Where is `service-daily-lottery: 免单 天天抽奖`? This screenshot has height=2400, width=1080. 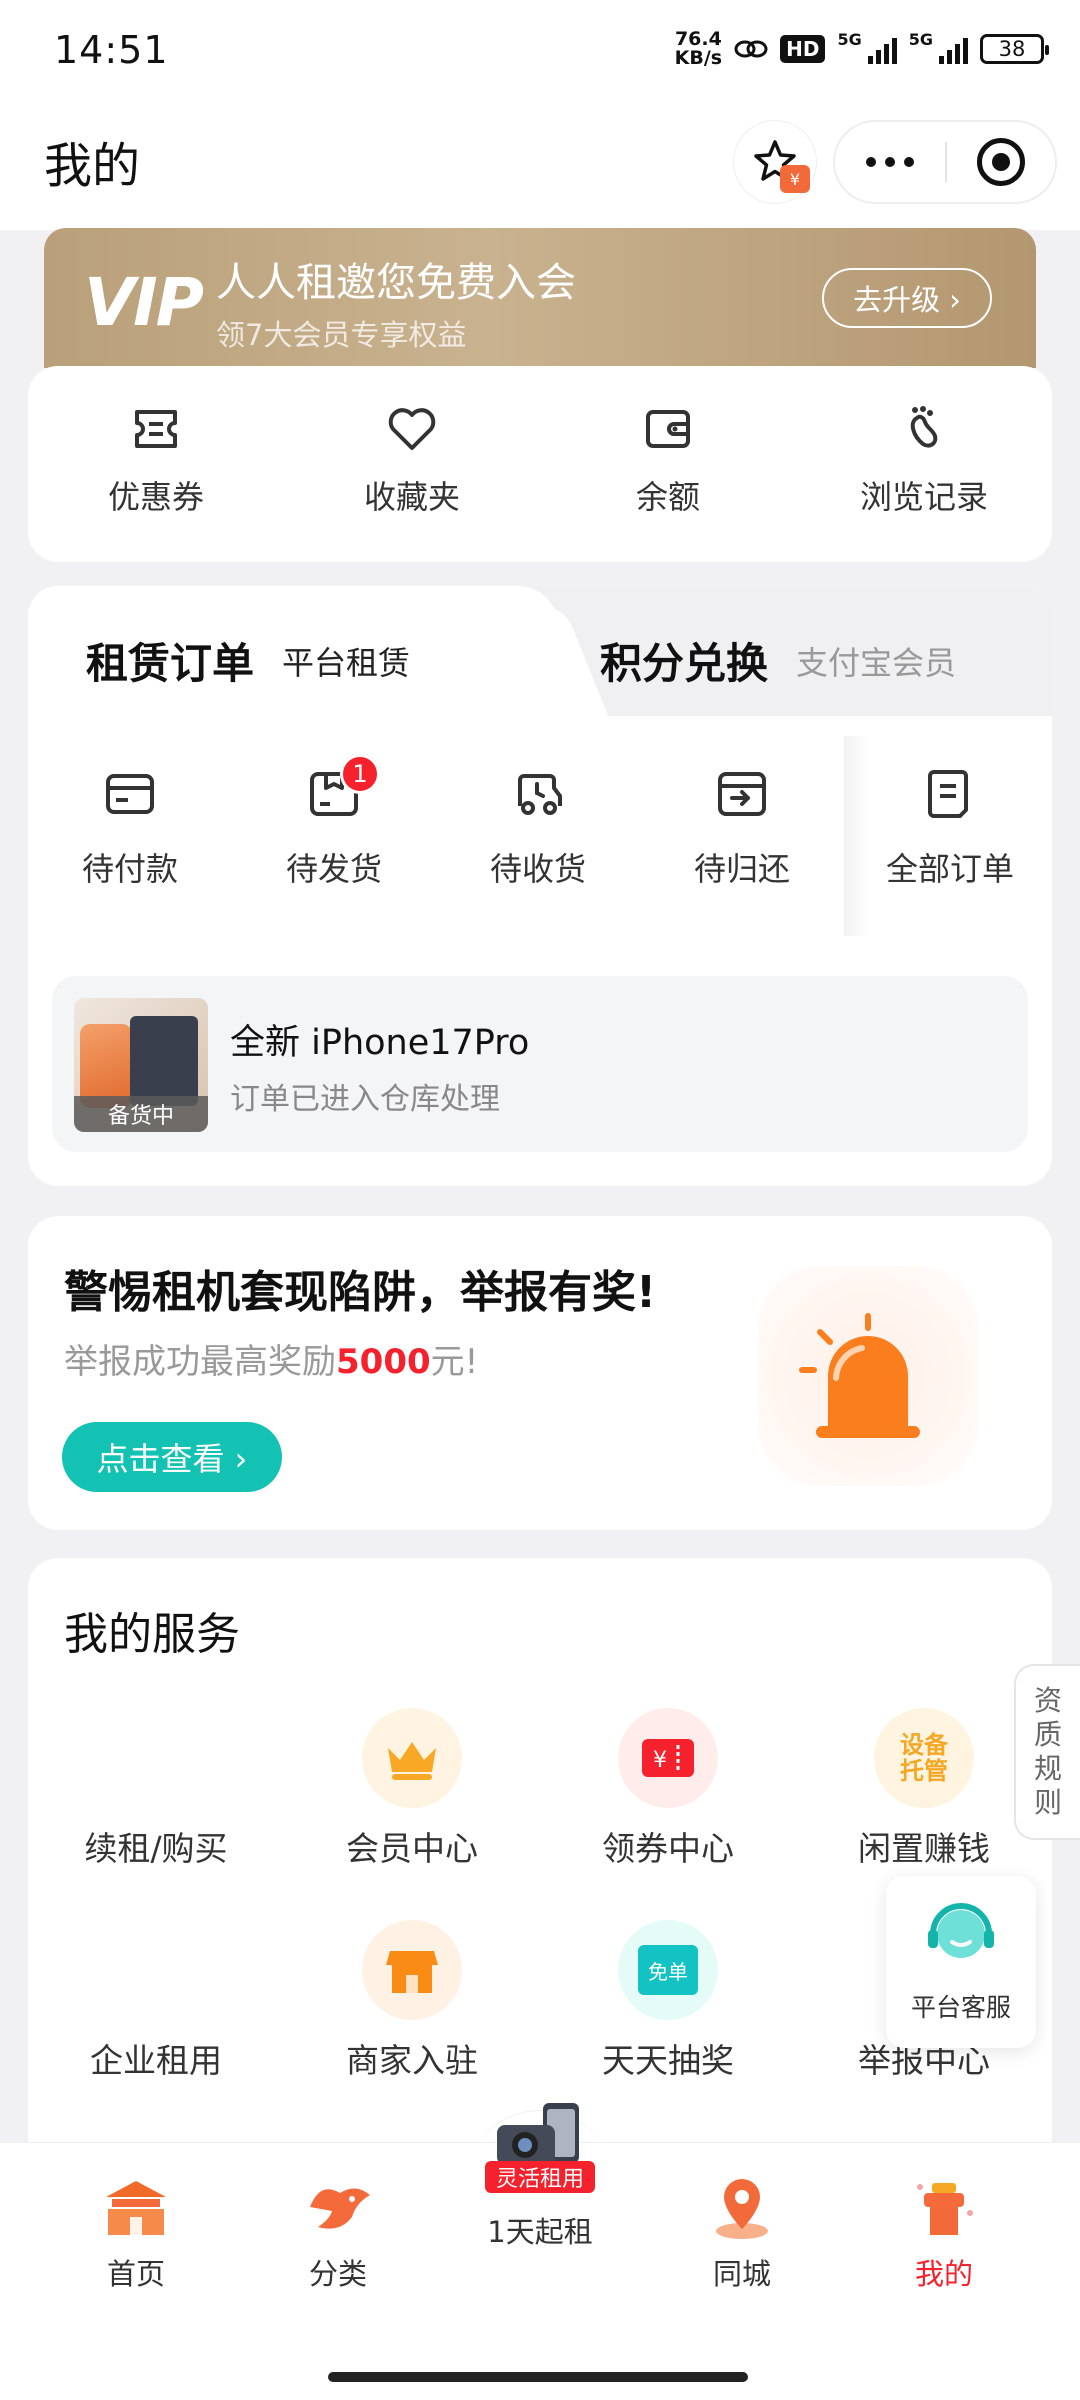
service-daily-lottery: 免单 天天抽奖 is located at coordinates (668, 2001).